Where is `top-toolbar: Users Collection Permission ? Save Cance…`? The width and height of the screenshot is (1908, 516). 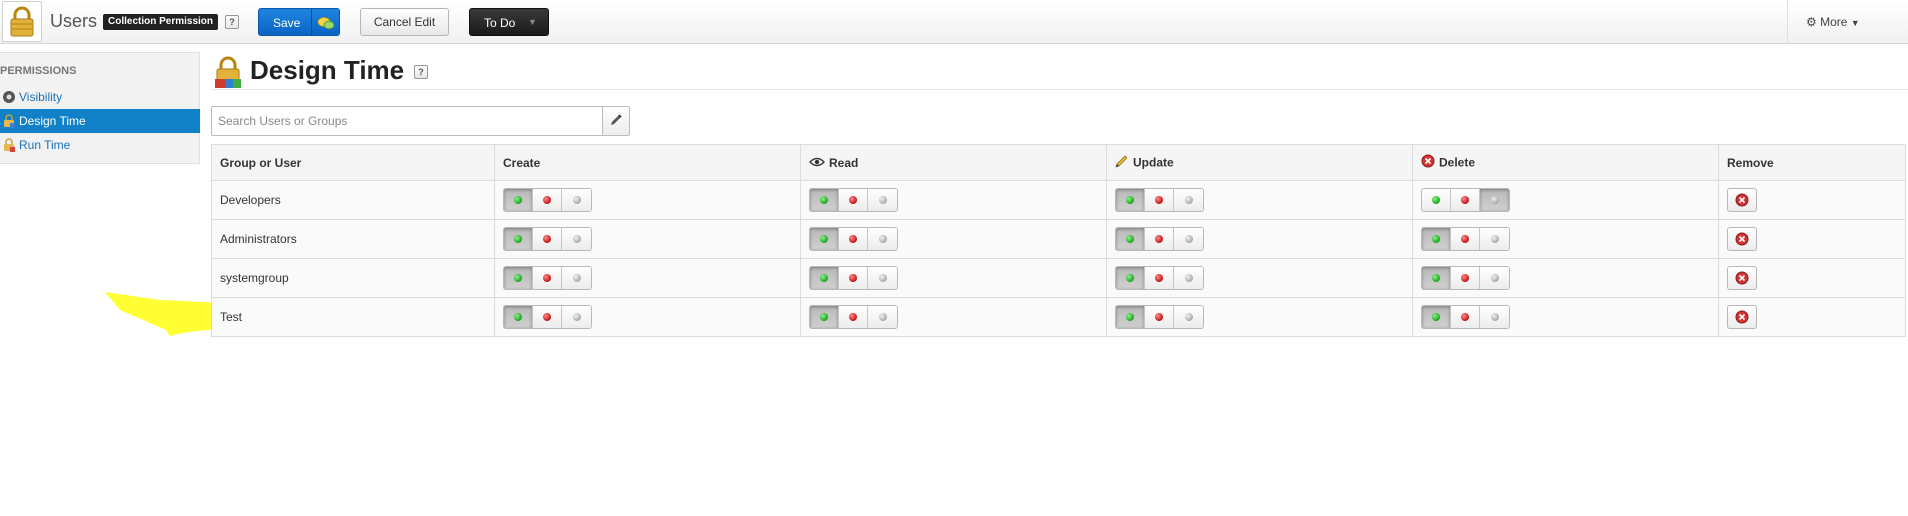 top-toolbar: Users Collection Permission ? Save Cance… is located at coordinates (954, 22).